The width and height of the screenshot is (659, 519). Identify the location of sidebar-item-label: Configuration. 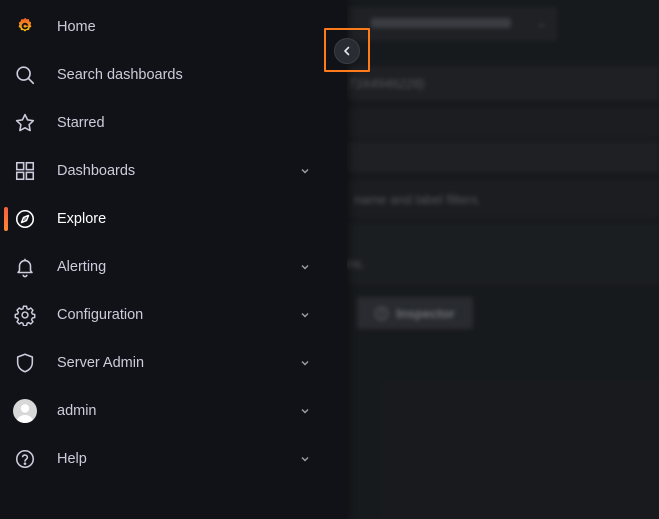
(100, 315).